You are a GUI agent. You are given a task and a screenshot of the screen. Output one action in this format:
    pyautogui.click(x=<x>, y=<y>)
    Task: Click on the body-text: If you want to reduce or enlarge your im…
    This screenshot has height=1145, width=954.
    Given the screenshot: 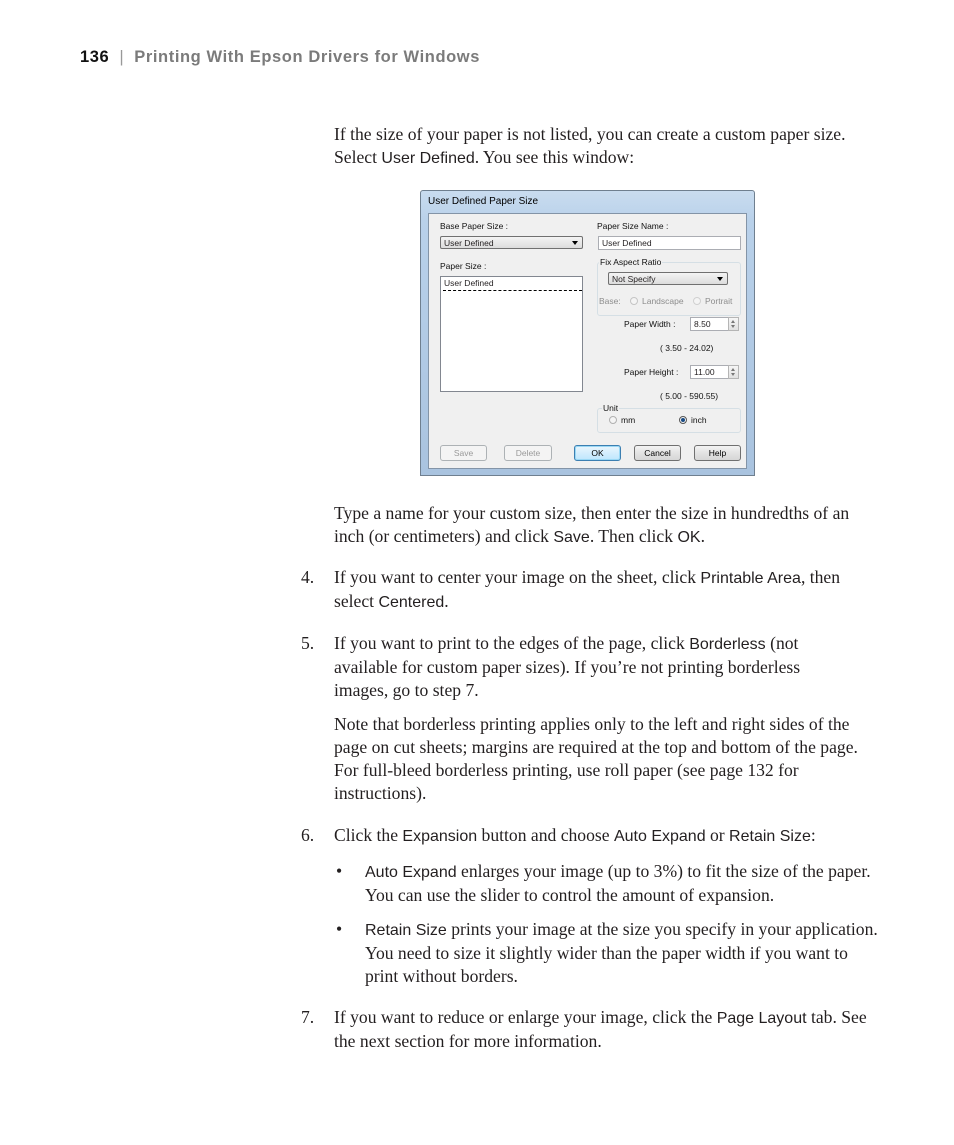 What is the action you would take?
    pyautogui.click(x=525, y=1017)
    